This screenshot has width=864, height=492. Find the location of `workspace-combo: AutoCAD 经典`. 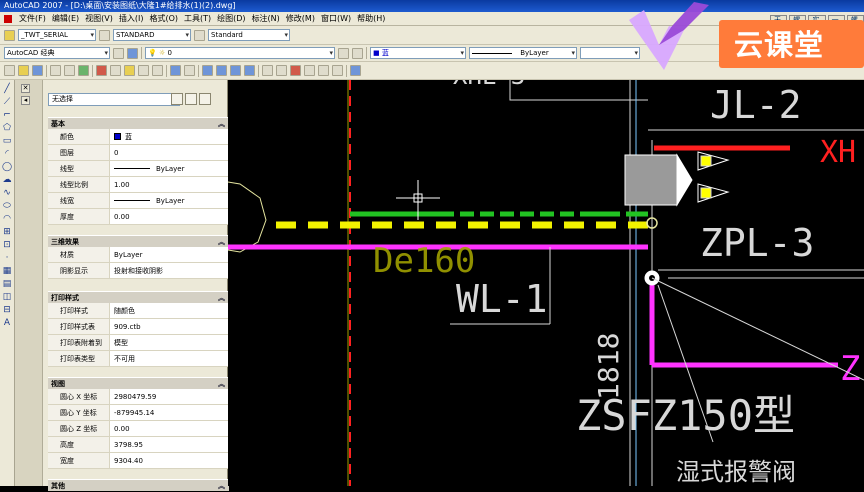

workspace-combo: AutoCAD 经典 is located at coordinates (57, 53).